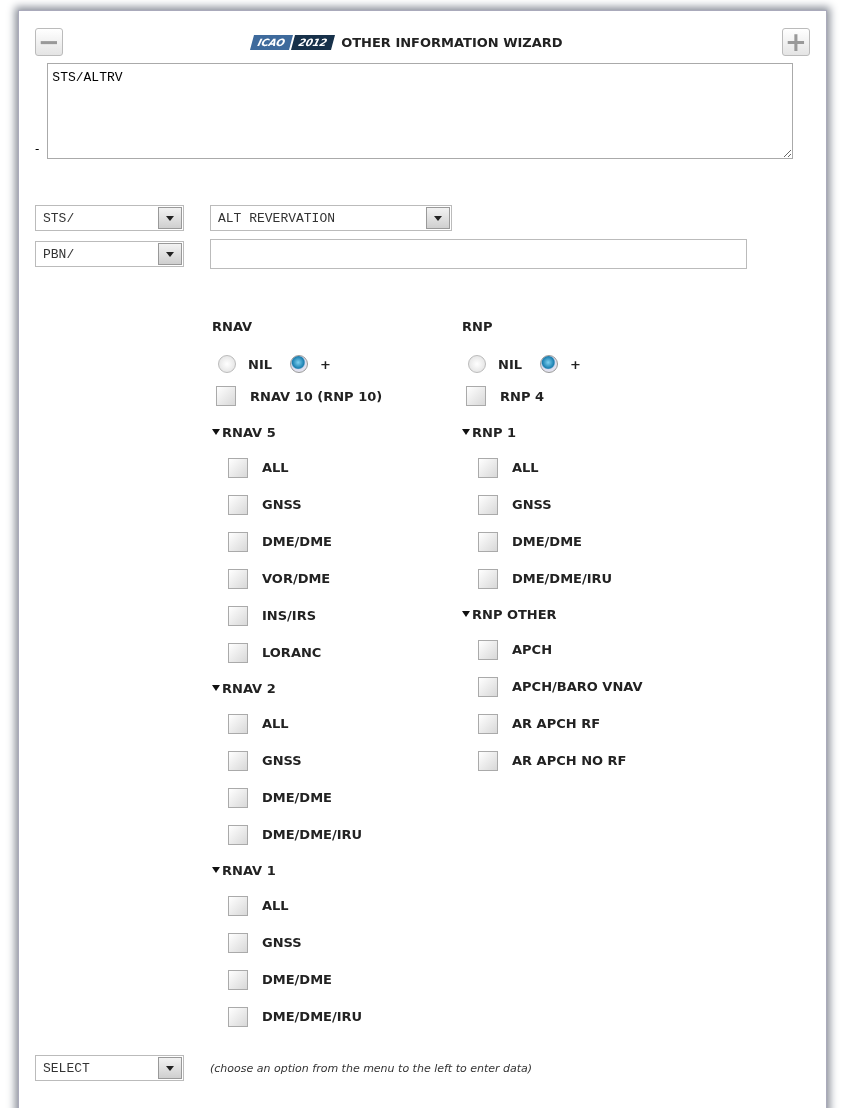 This screenshot has height=1108, width=841. What do you see at coordinates (109, 1068) in the screenshot?
I see `option-select: SELECT` at bounding box center [109, 1068].